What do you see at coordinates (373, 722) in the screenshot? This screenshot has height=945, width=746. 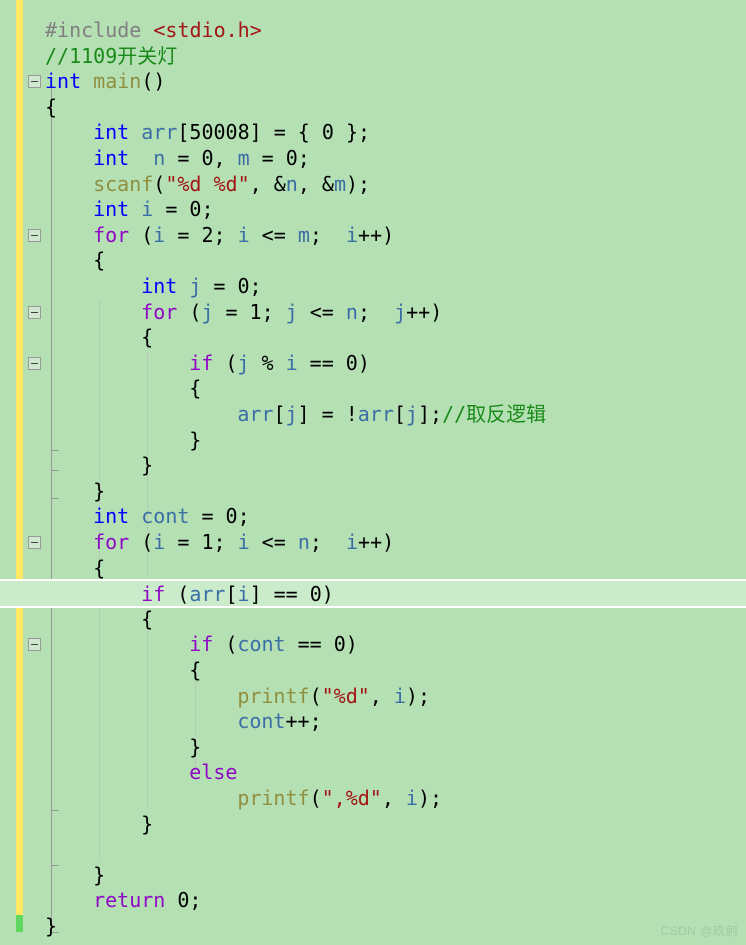 I see `code-line: cont++;` at bounding box center [373, 722].